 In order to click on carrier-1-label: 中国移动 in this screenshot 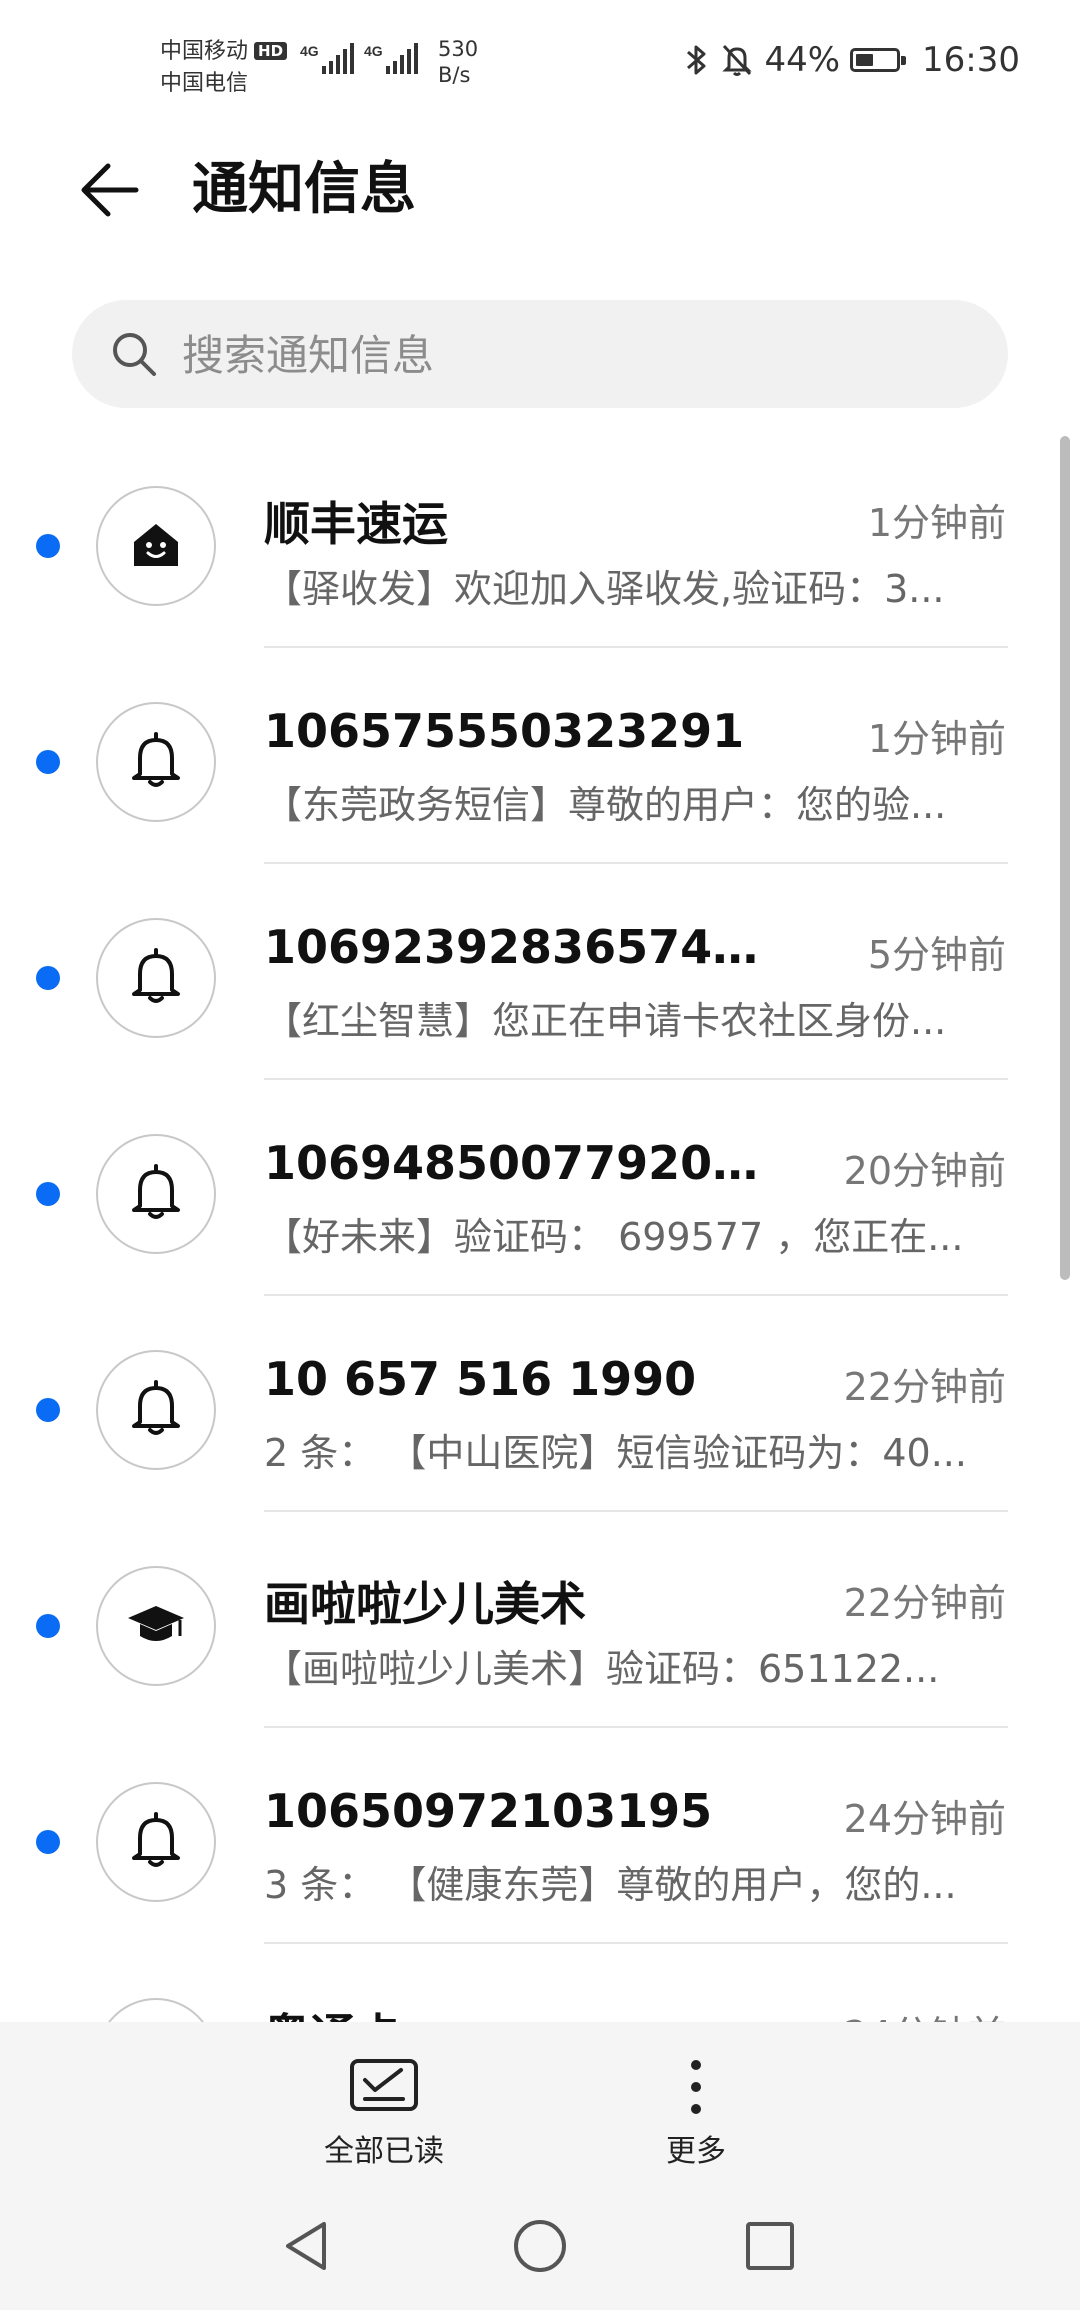, I will do `click(204, 51)`.